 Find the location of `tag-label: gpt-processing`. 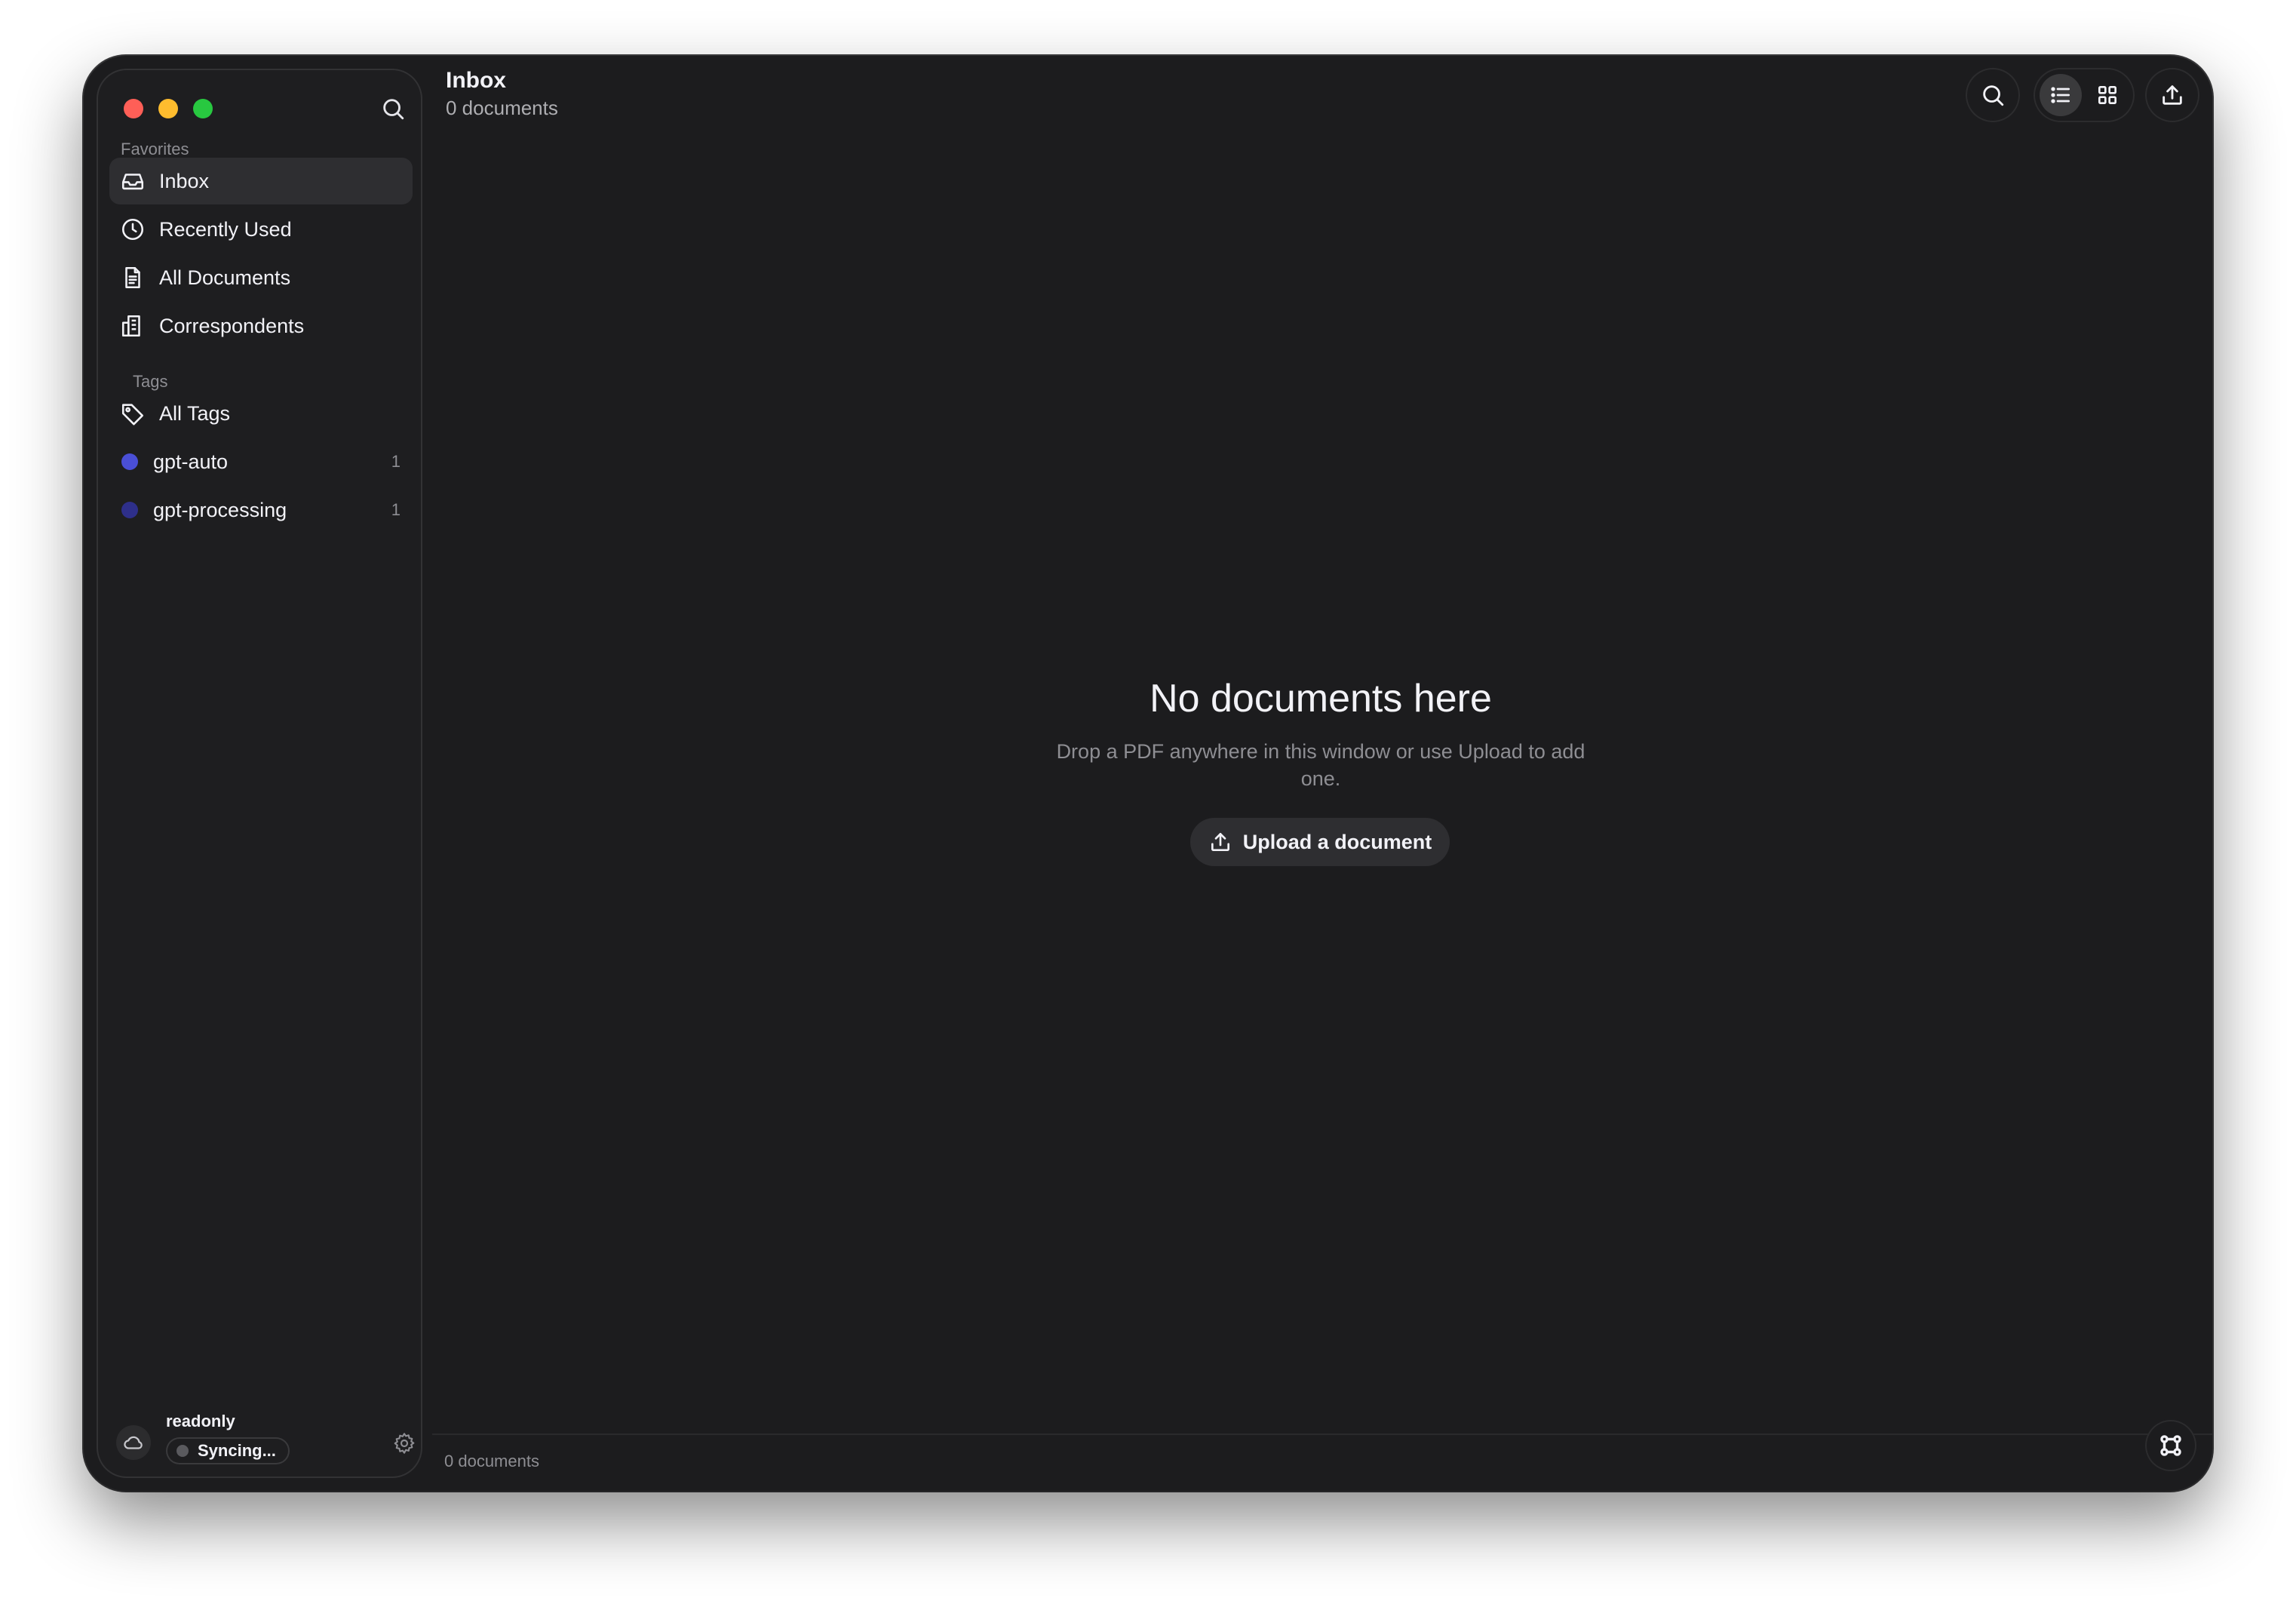

tag-label: gpt-processing is located at coordinates (220, 510).